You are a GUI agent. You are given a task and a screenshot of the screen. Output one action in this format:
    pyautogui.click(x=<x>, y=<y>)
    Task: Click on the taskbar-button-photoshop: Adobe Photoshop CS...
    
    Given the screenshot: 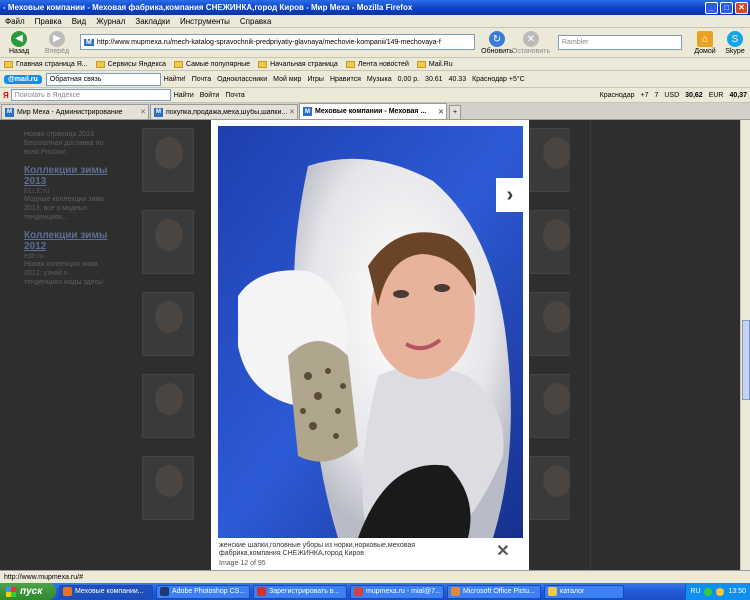 What is the action you would take?
    pyautogui.click(x=203, y=591)
    